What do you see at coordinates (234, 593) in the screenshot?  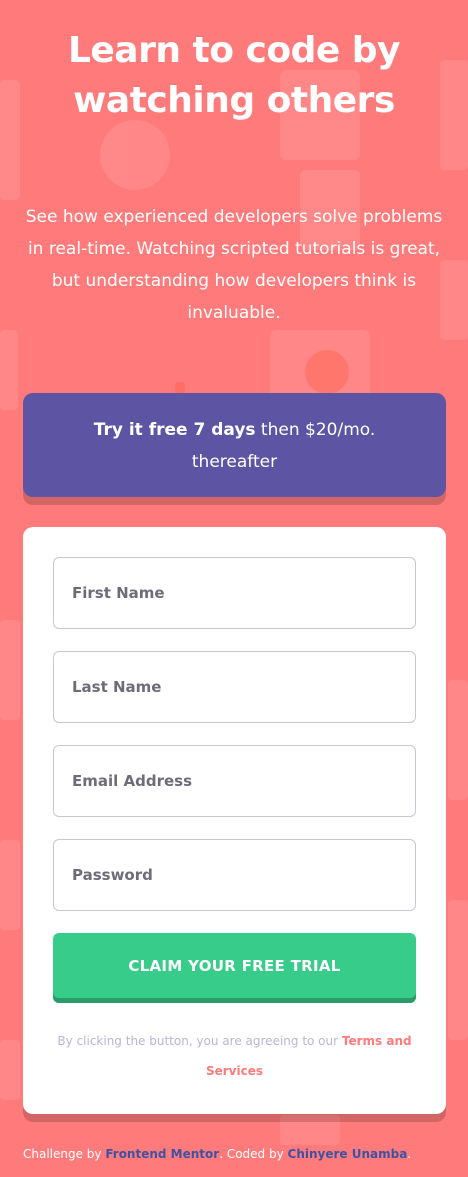 I see `first-name-input` at bounding box center [234, 593].